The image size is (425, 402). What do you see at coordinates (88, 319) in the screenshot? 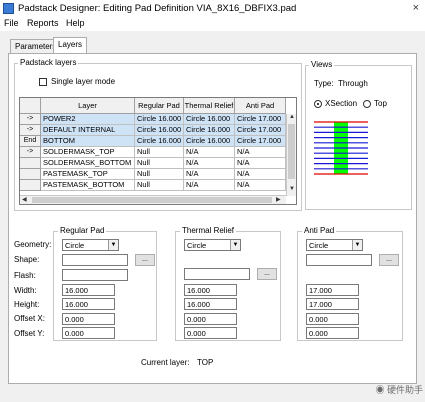
I see `regular-offset-x-input: 0.000` at bounding box center [88, 319].